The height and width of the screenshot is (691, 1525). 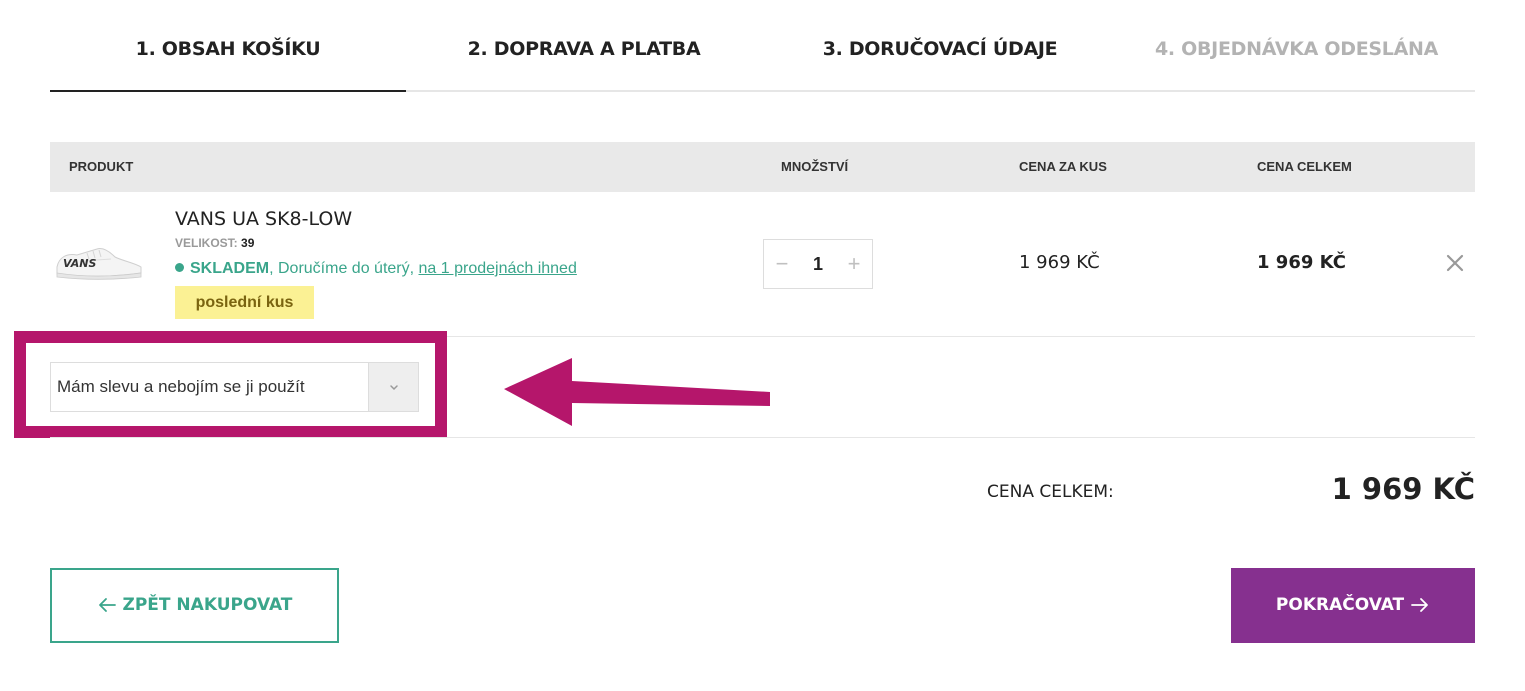 I want to click on continue-button: POKRAČOVAT, so click(x=1353, y=605).